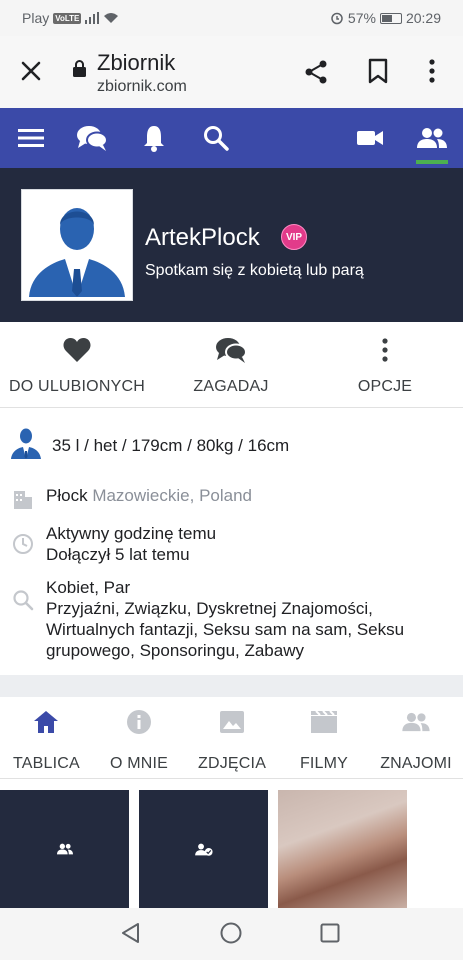 Image resolution: width=463 pixels, height=960 pixels. What do you see at coordinates (139, 722) in the screenshot?
I see `info-icon` at bounding box center [139, 722].